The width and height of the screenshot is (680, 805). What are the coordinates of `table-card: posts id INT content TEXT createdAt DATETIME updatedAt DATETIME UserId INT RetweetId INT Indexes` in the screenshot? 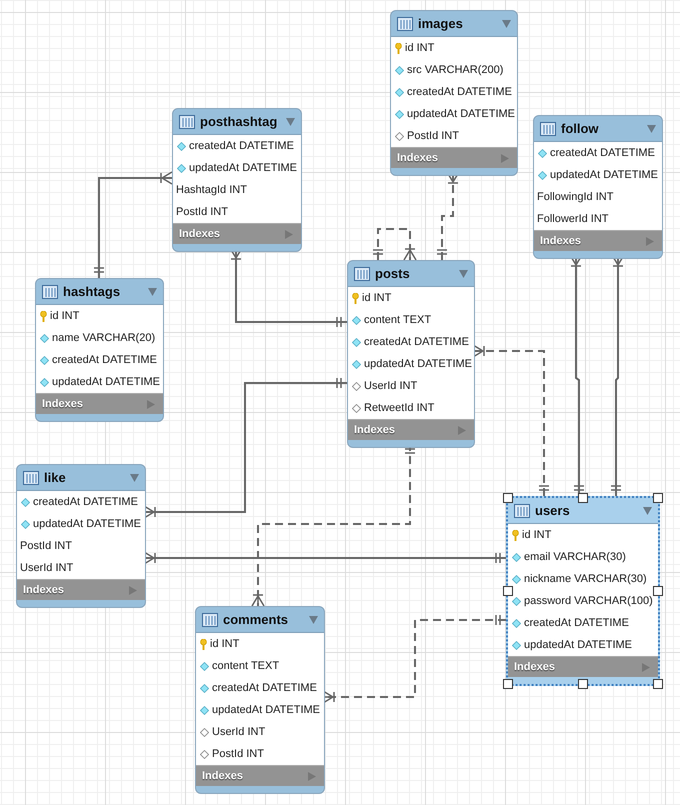 It's located at (411, 354).